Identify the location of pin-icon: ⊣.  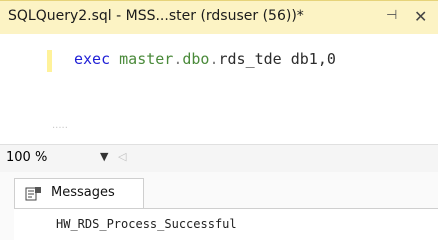
(391, 15).